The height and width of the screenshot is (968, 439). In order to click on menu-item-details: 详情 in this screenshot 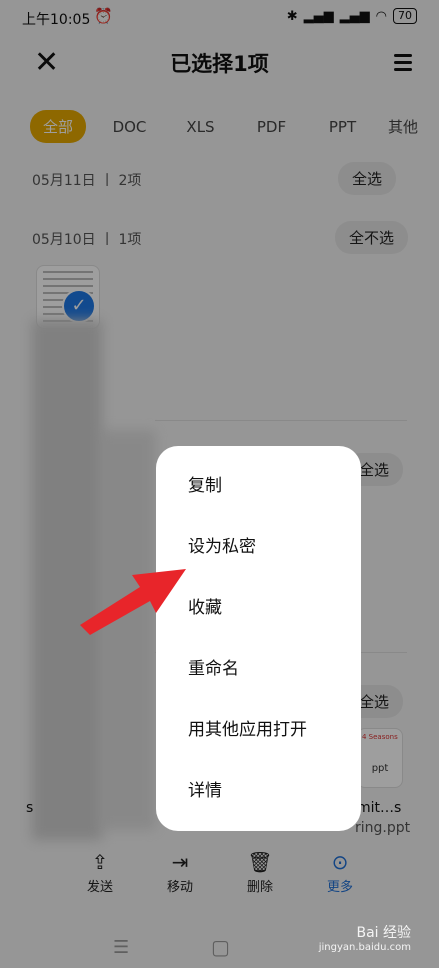, I will do `click(258, 803)`.